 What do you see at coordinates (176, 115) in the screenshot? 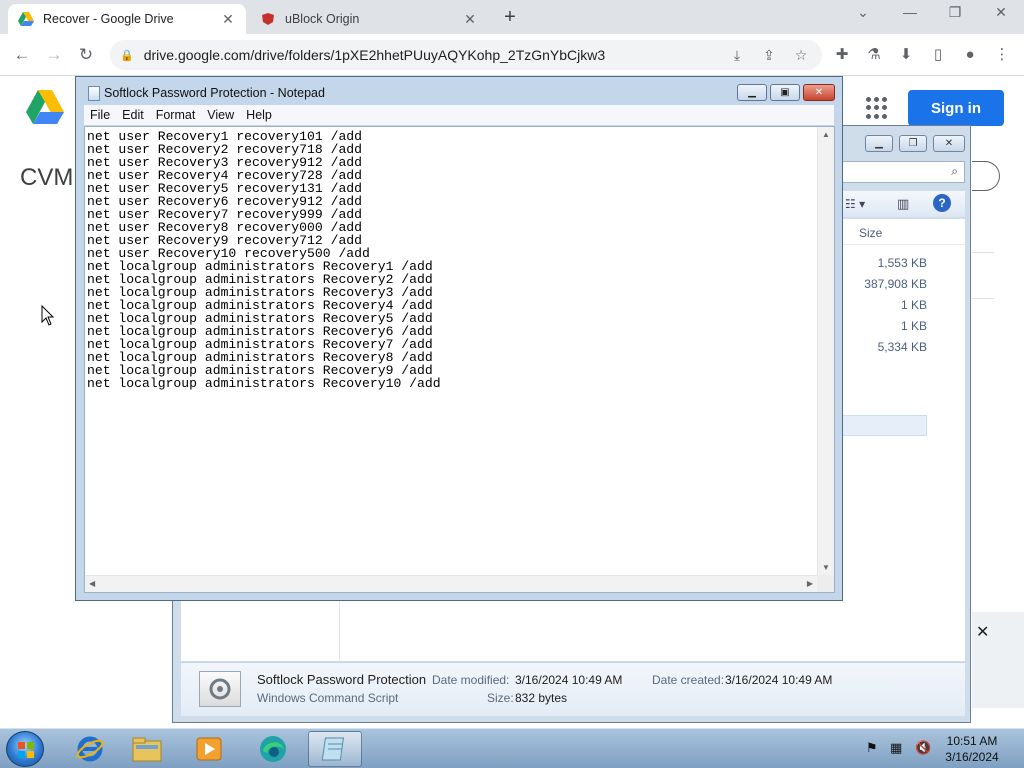
I see `menu-format: Format` at bounding box center [176, 115].